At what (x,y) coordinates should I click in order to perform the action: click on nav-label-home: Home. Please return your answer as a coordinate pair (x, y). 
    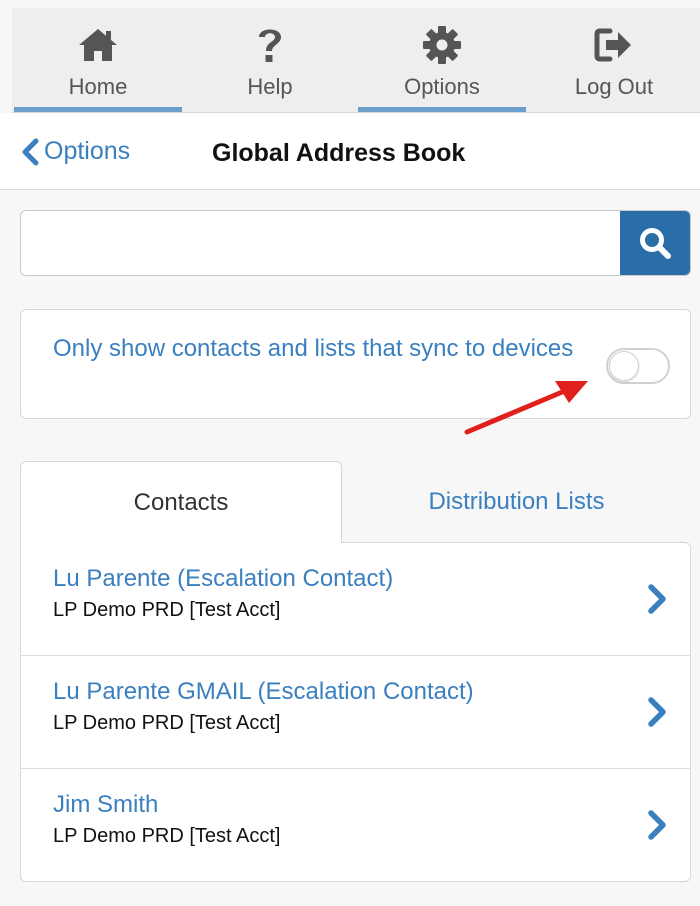
    Looking at the image, I should click on (98, 86).